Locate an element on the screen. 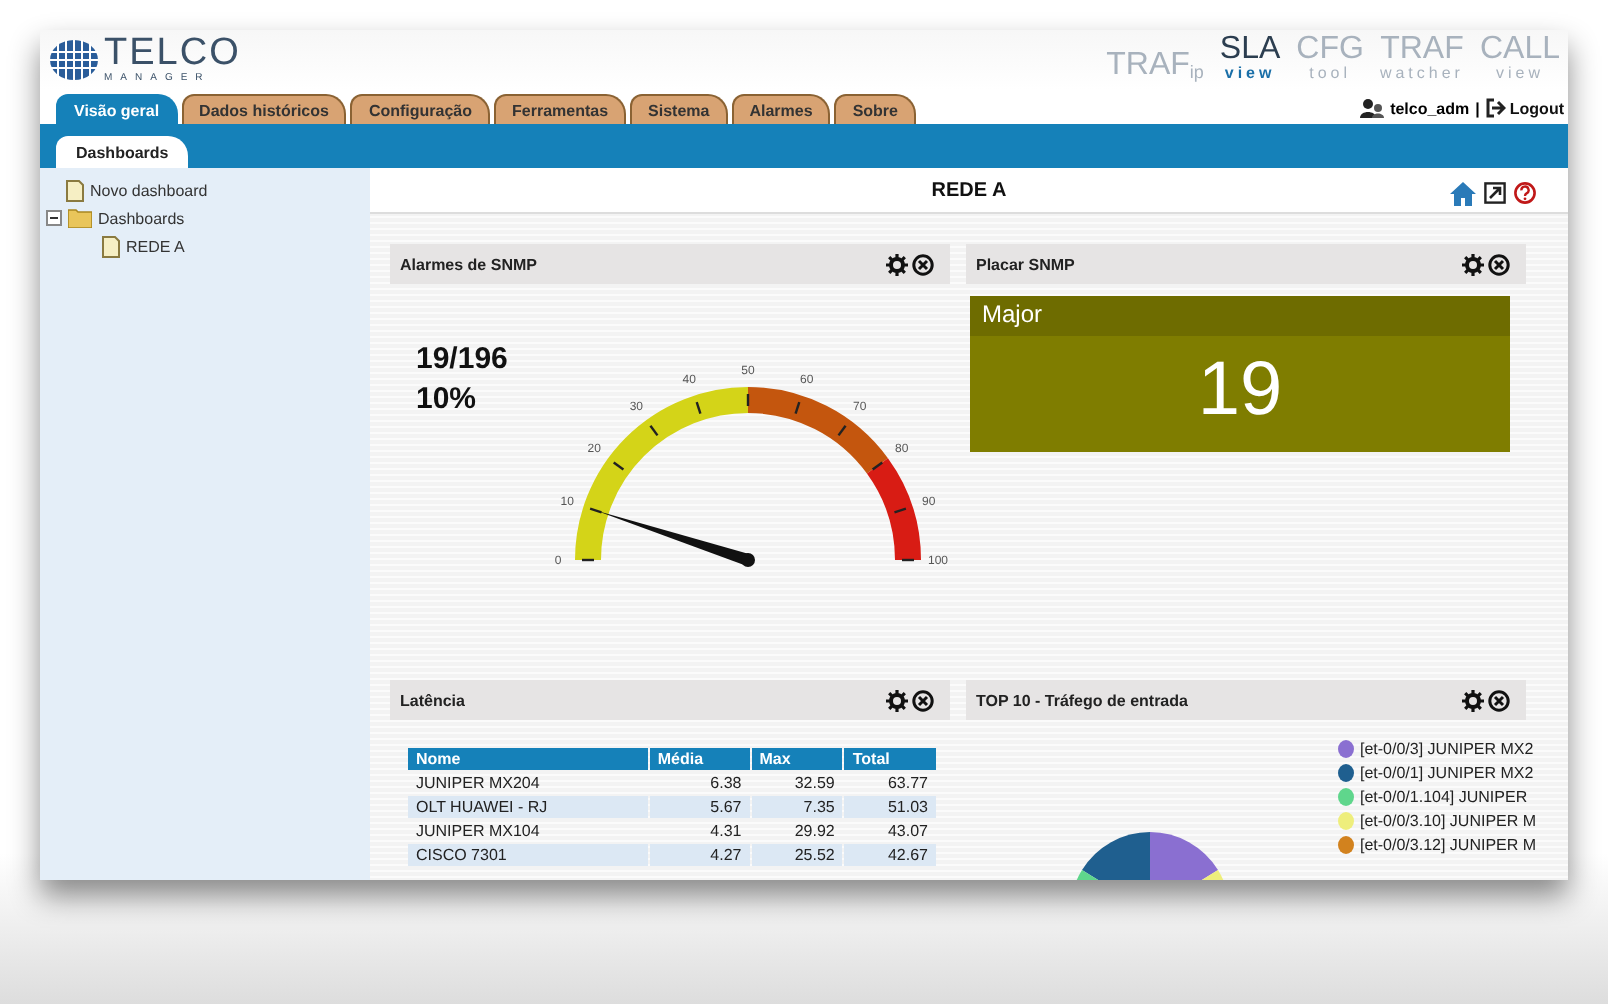 Image resolution: width=1608 pixels, height=1004 pixels. widget-title: Placar SNMP is located at coordinates (1025, 264).